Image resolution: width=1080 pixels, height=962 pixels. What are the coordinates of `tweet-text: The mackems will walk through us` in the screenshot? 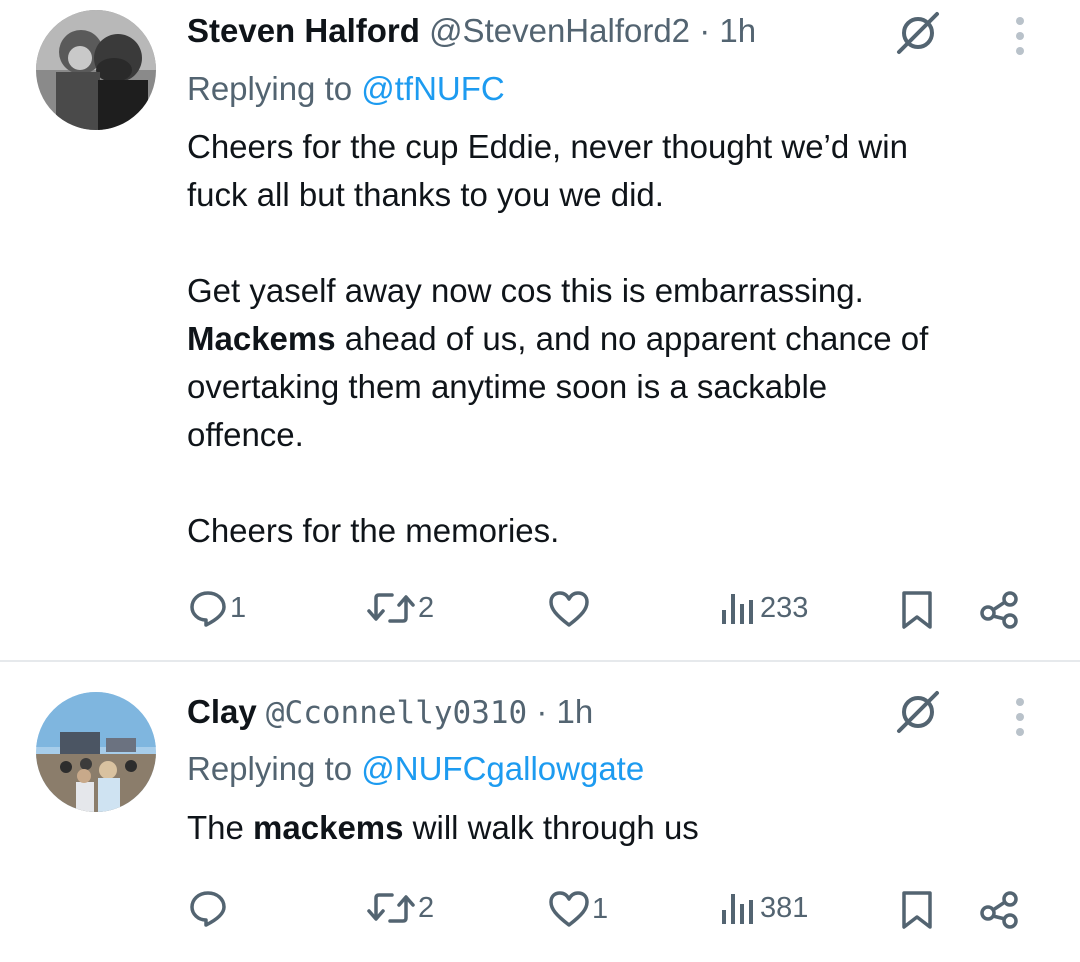 It's located at (443, 828).